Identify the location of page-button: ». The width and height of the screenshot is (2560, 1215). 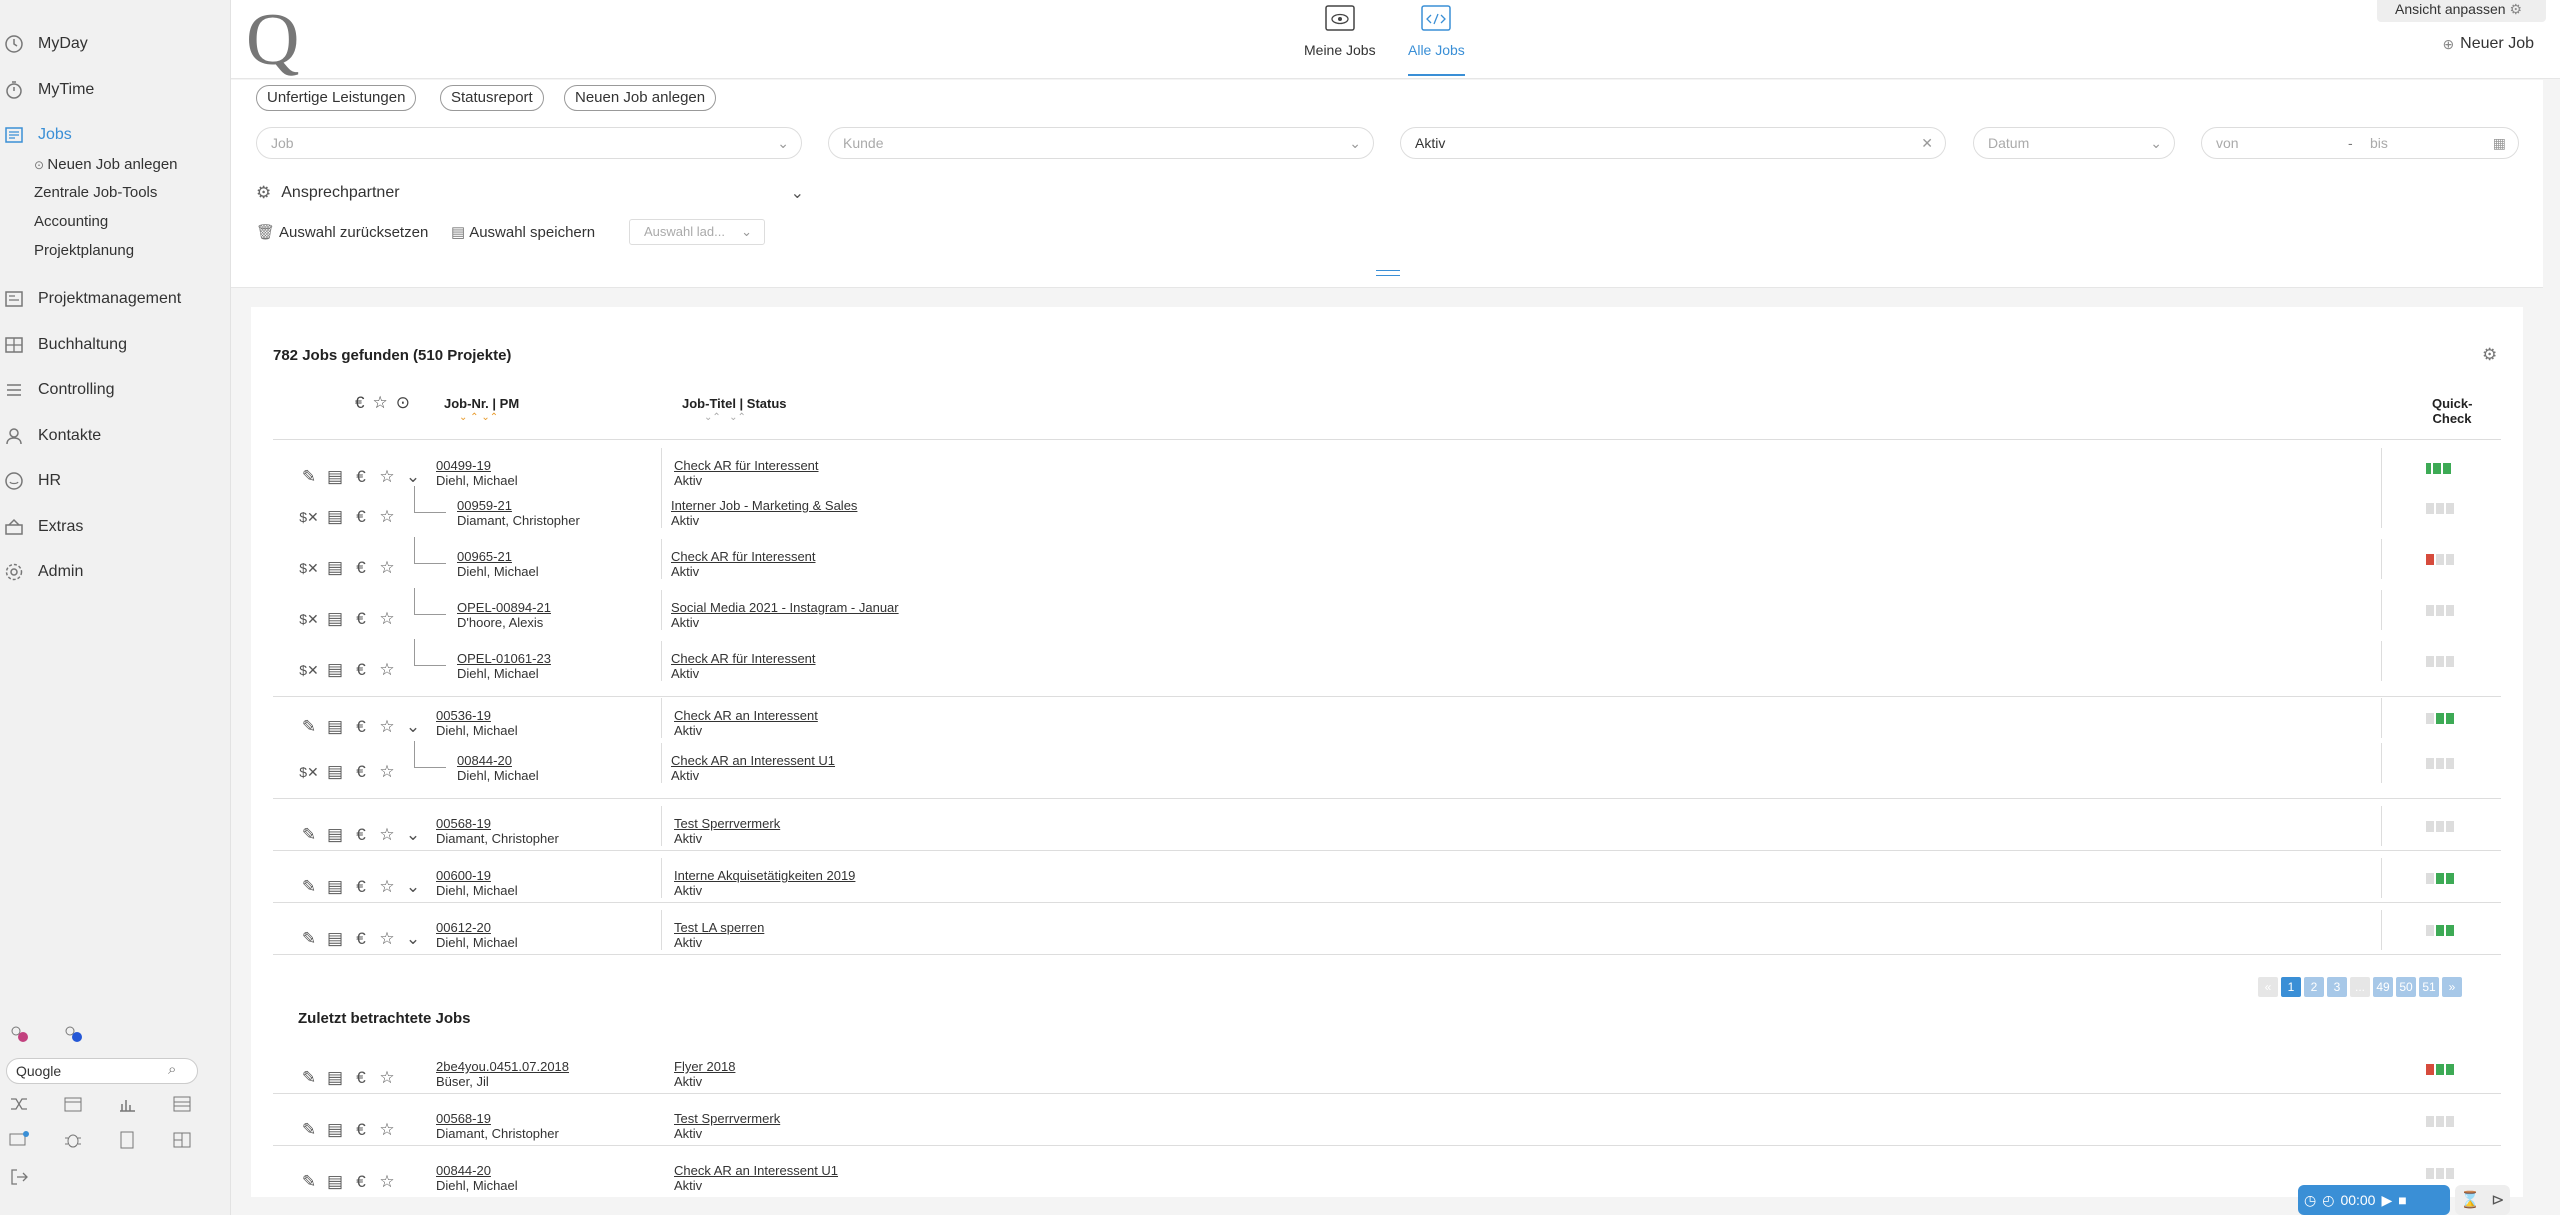
(2452, 987).